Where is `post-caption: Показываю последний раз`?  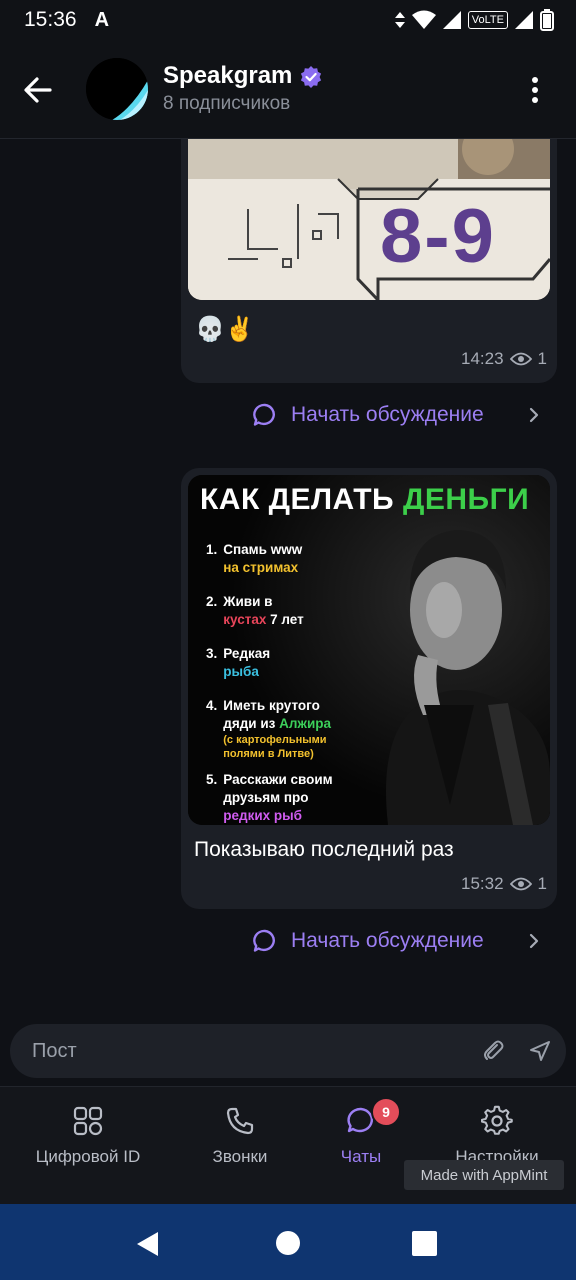
post-caption: Показываю последний раз is located at coordinates (324, 849).